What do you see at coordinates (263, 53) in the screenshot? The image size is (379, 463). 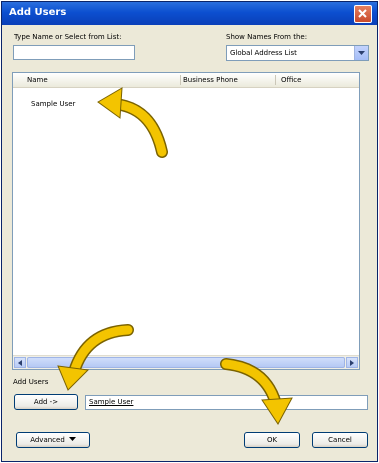 I see `address-book-value: Global Address List` at bounding box center [263, 53].